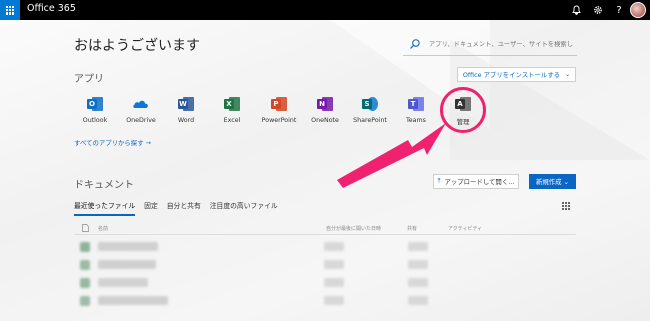 The width and height of the screenshot is (650, 321). I want to click on grid-view-icon, so click(566, 206).